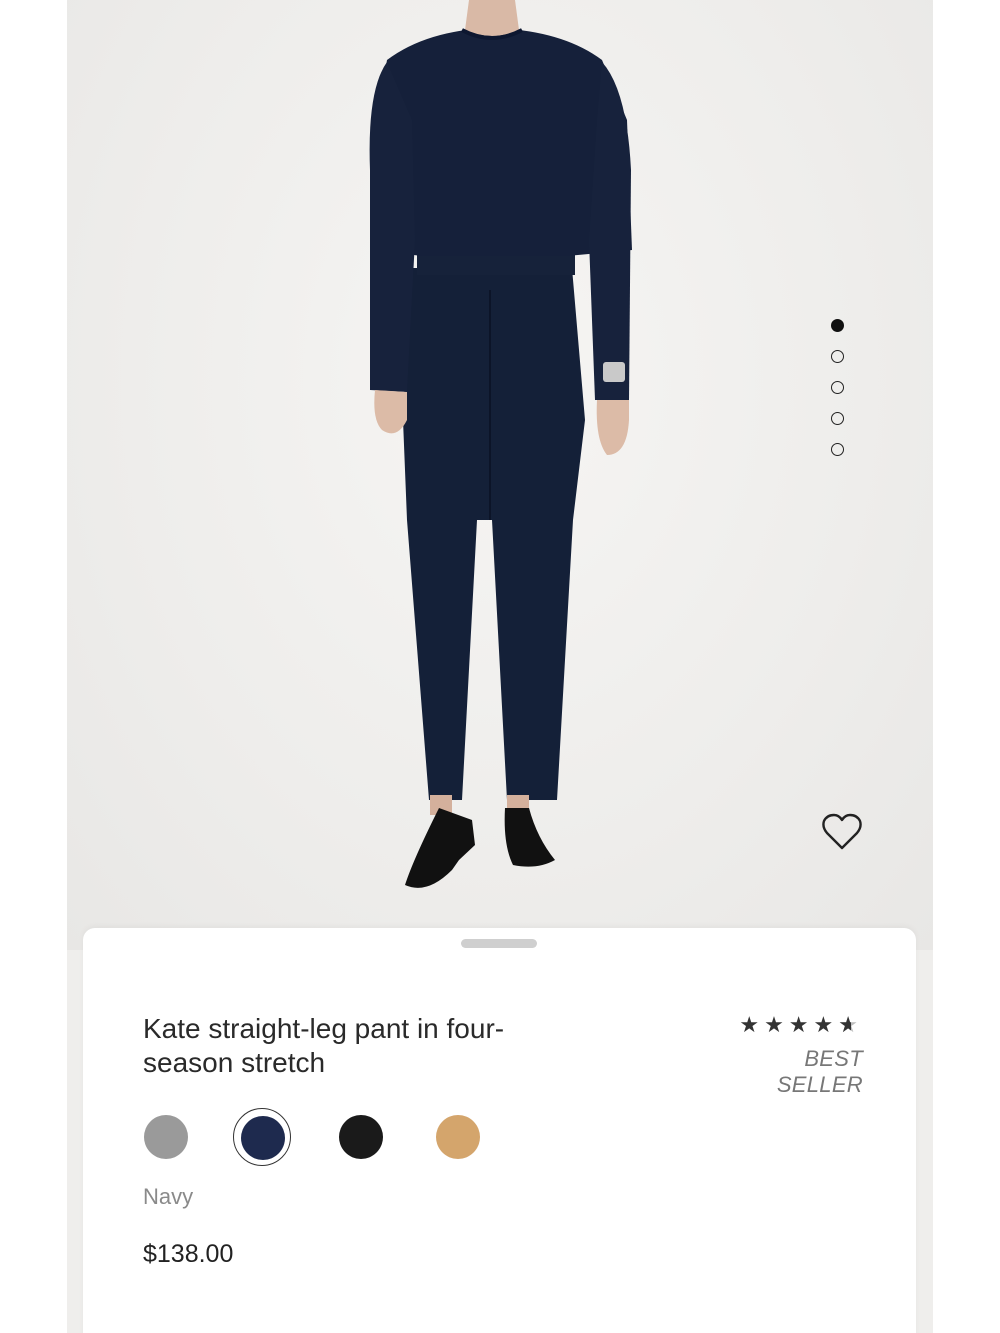 The width and height of the screenshot is (1000, 1333). Describe the element at coordinates (499, 943) in the screenshot. I see `sheet-drag-handle` at that location.